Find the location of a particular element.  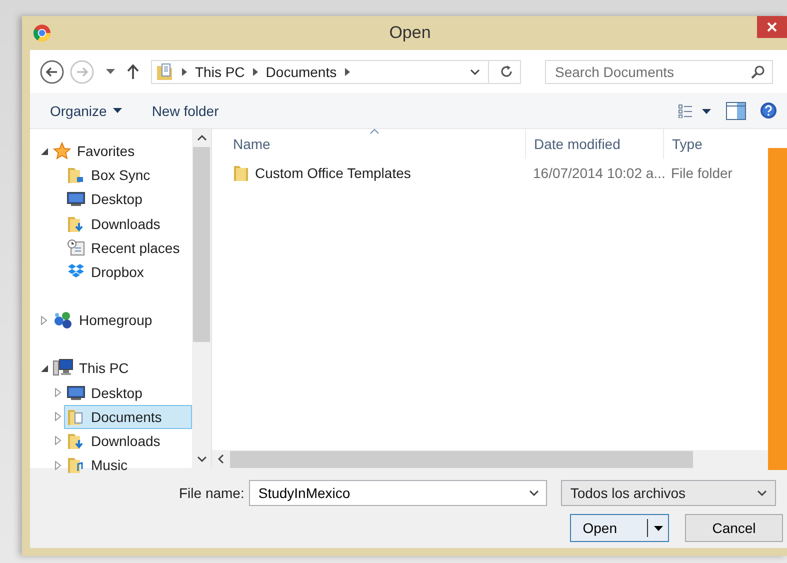

refresh-icon is located at coordinates (506, 71).